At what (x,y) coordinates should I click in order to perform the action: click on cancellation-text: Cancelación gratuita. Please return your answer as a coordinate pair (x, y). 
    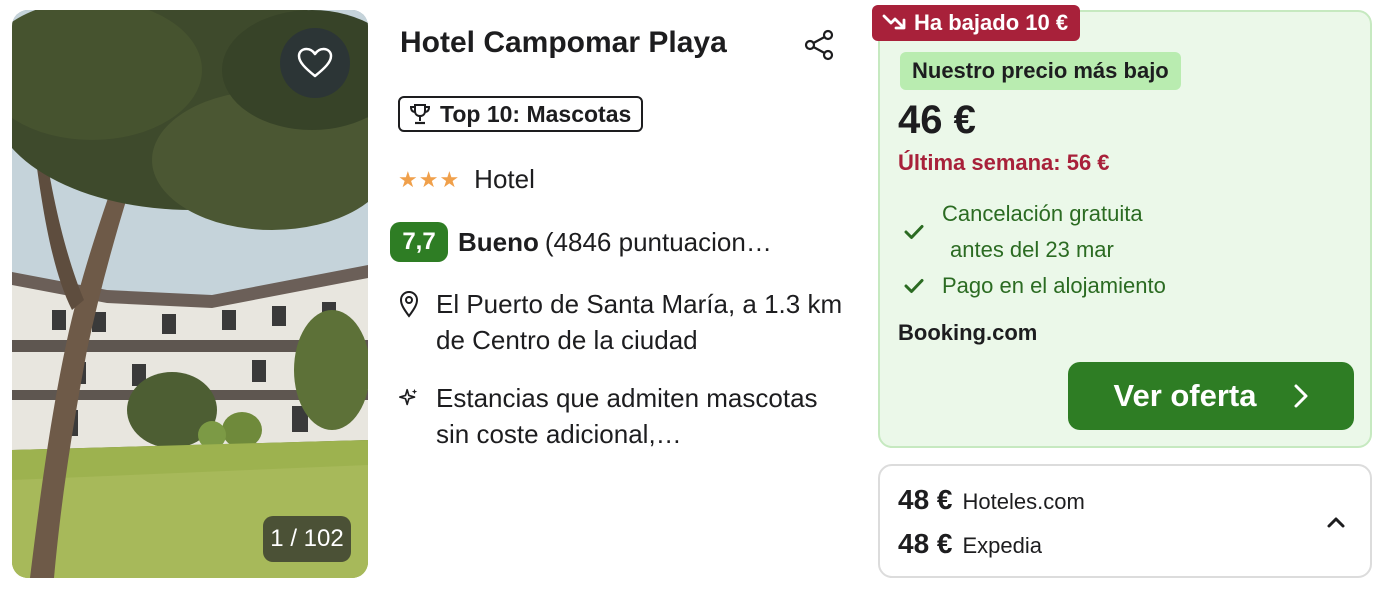
    Looking at the image, I should click on (1042, 213).